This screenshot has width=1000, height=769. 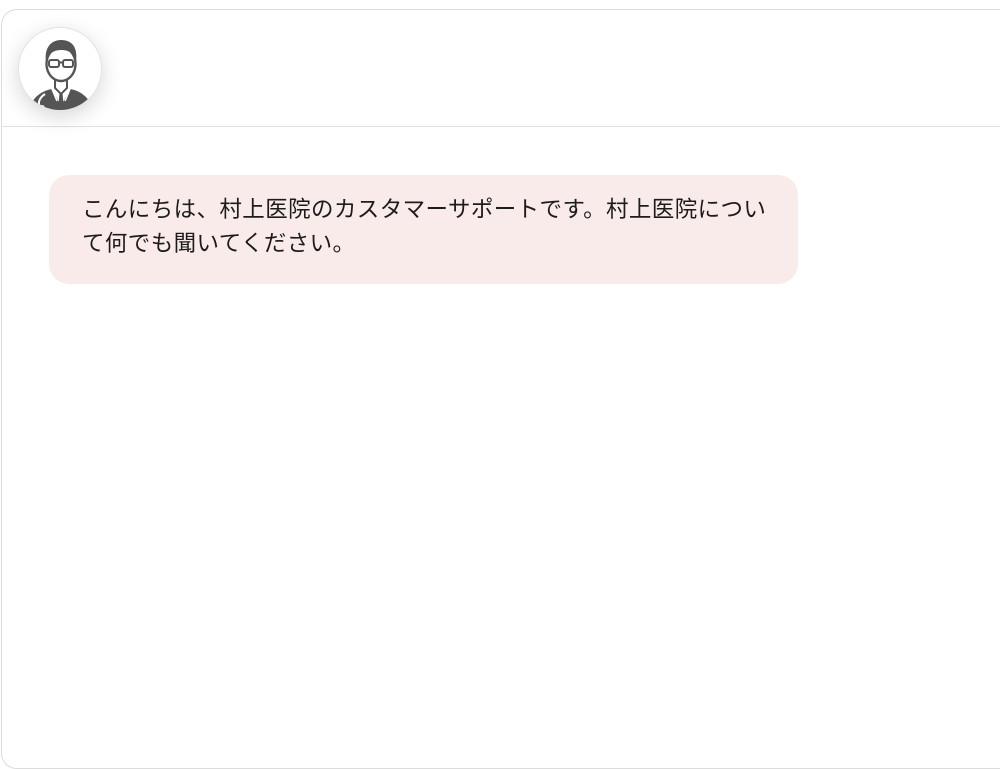 What do you see at coordinates (60, 69) in the screenshot?
I see `doctor-avatar-icon` at bounding box center [60, 69].